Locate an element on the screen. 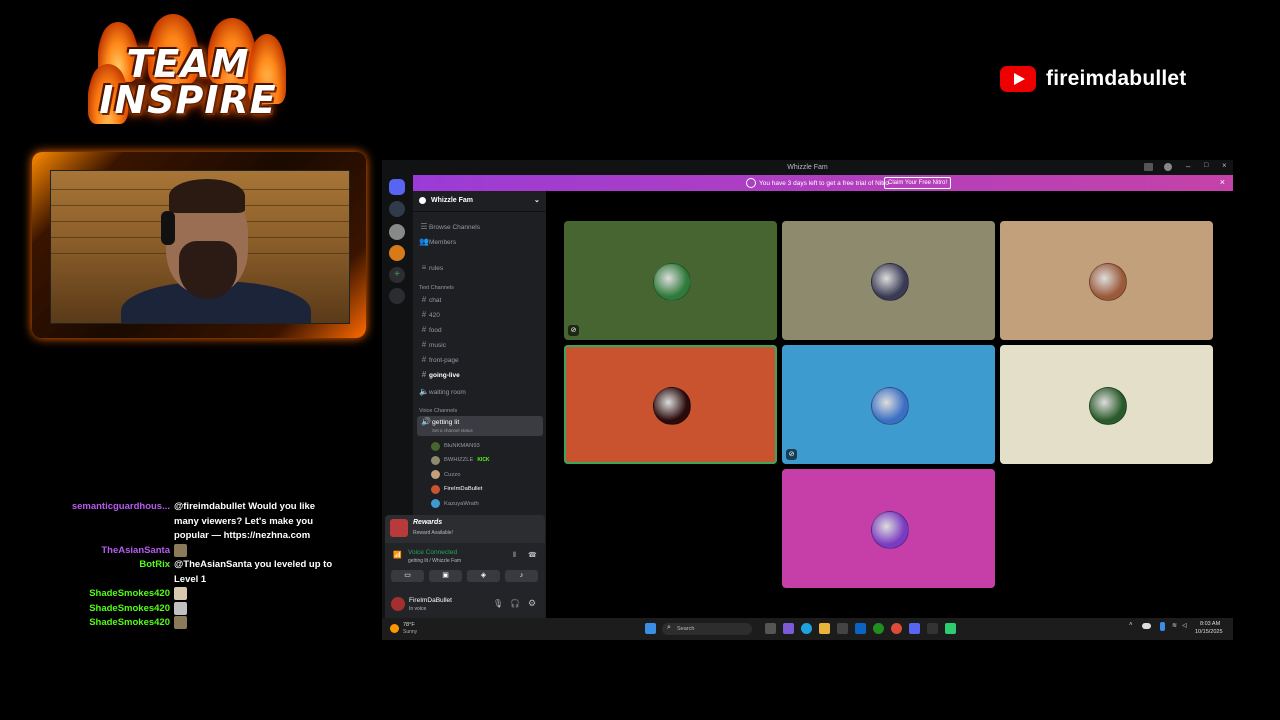 The image size is (1280, 720). noise-suppression-icon: ⫴ is located at coordinates (514, 556).